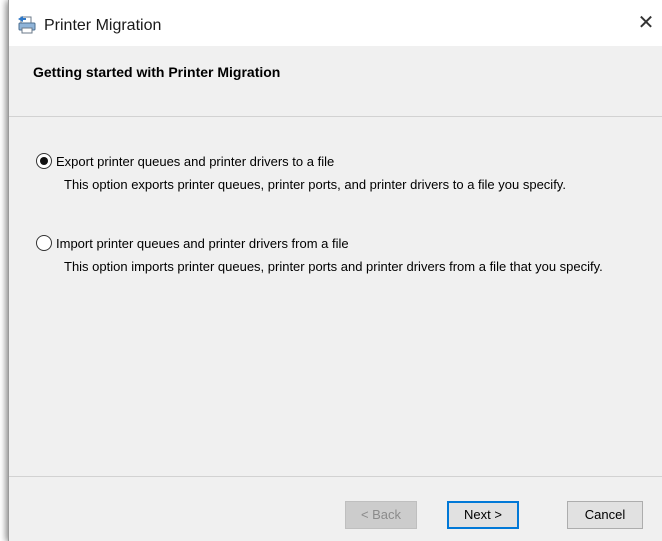 The height and width of the screenshot is (541, 662). Describe the element at coordinates (381, 515) in the screenshot. I see `back-button: < Back` at that location.